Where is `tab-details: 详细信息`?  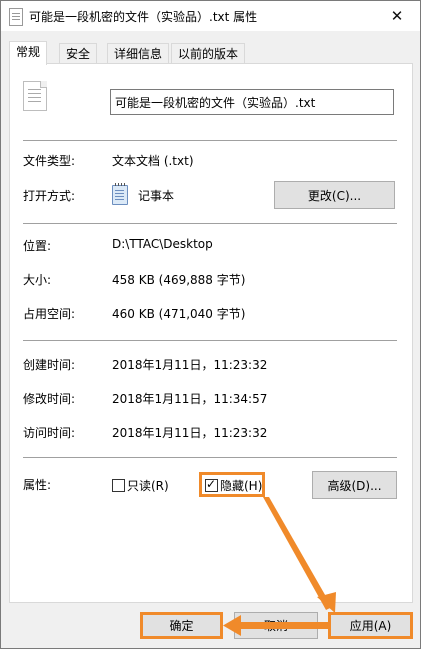 tab-details: 详细信息 is located at coordinates (138, 53).